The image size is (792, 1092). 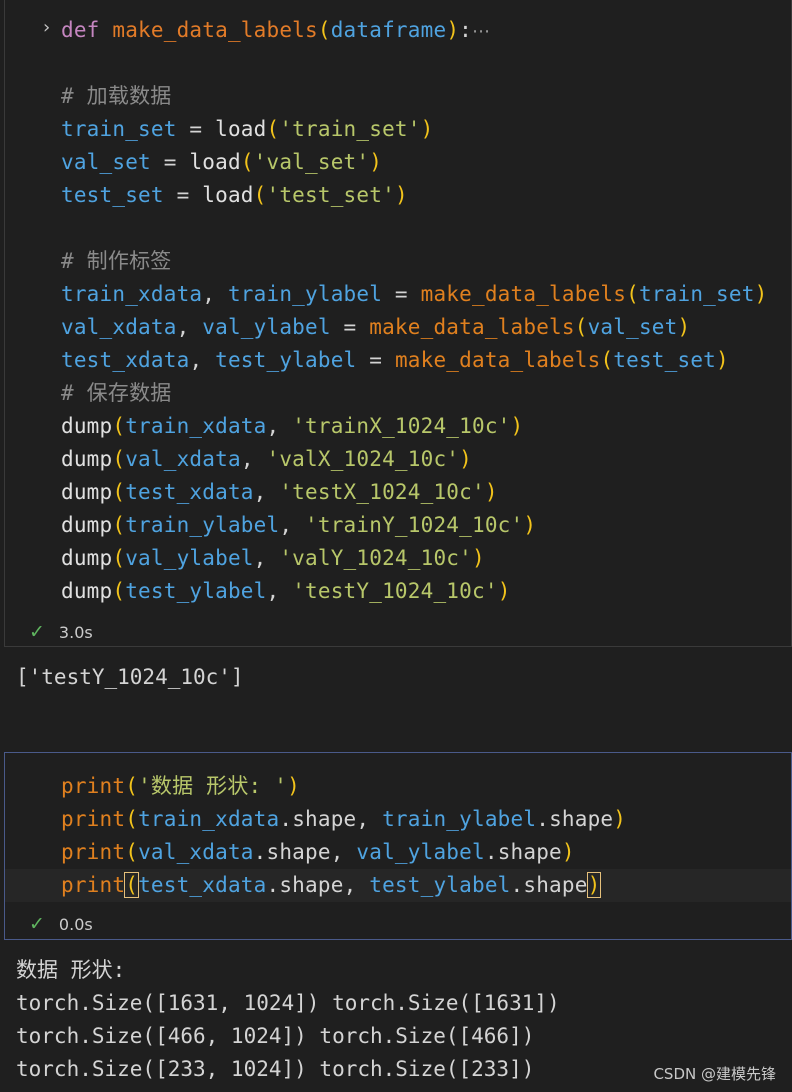 I want to click on string-arg: 'trainY_1024_10c', so click(x=414, y=525).